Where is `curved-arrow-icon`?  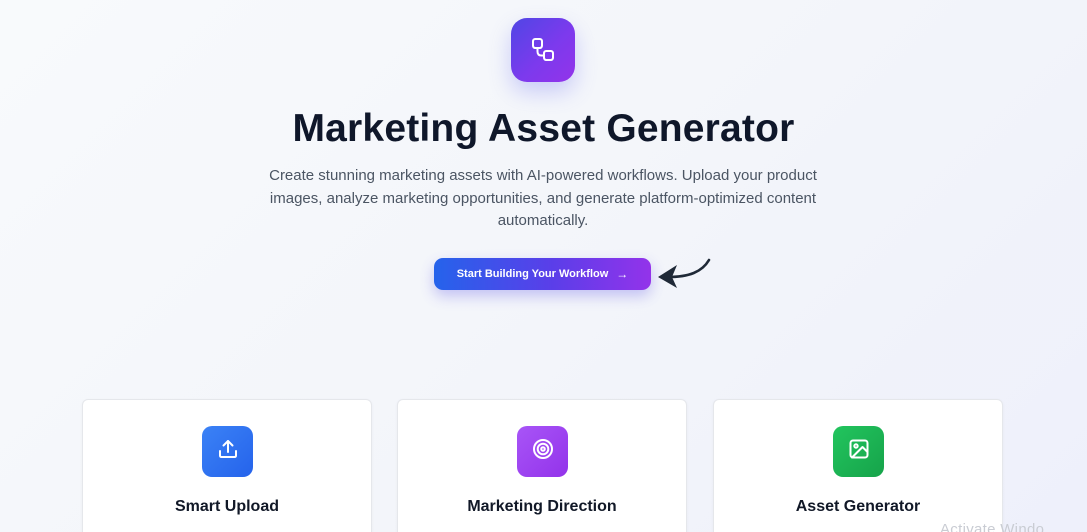
curved-arrow-icon is located at coordinates (684, 273).